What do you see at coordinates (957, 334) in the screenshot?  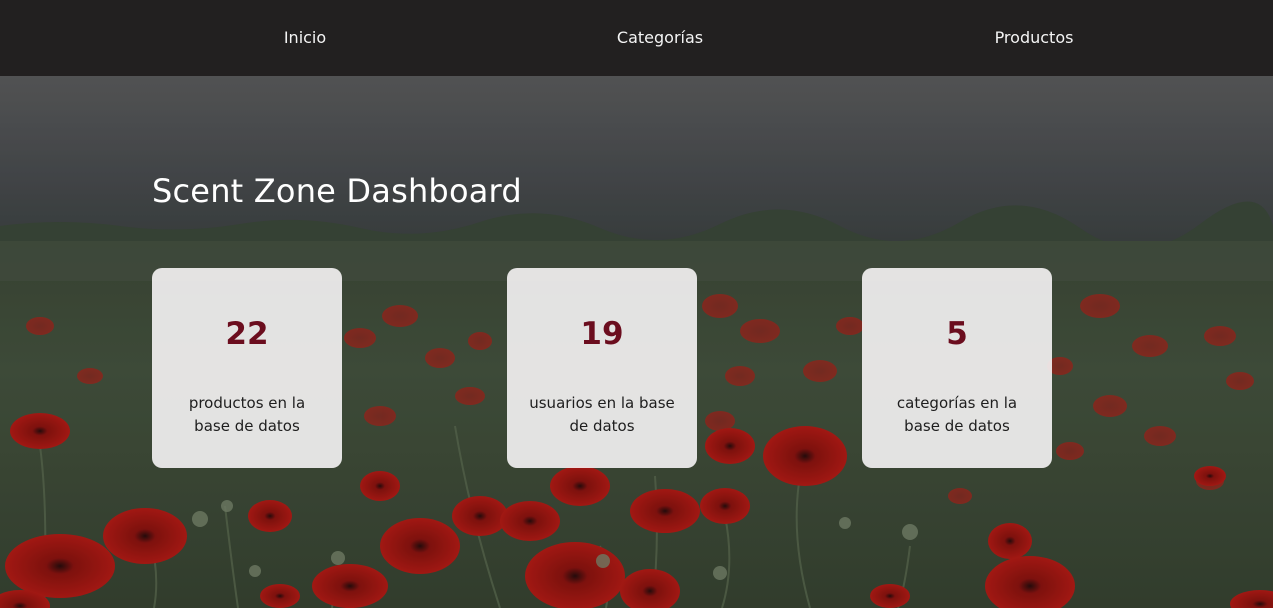 I see `stat-value-categorias: 5` at bounding box center [957, 334].